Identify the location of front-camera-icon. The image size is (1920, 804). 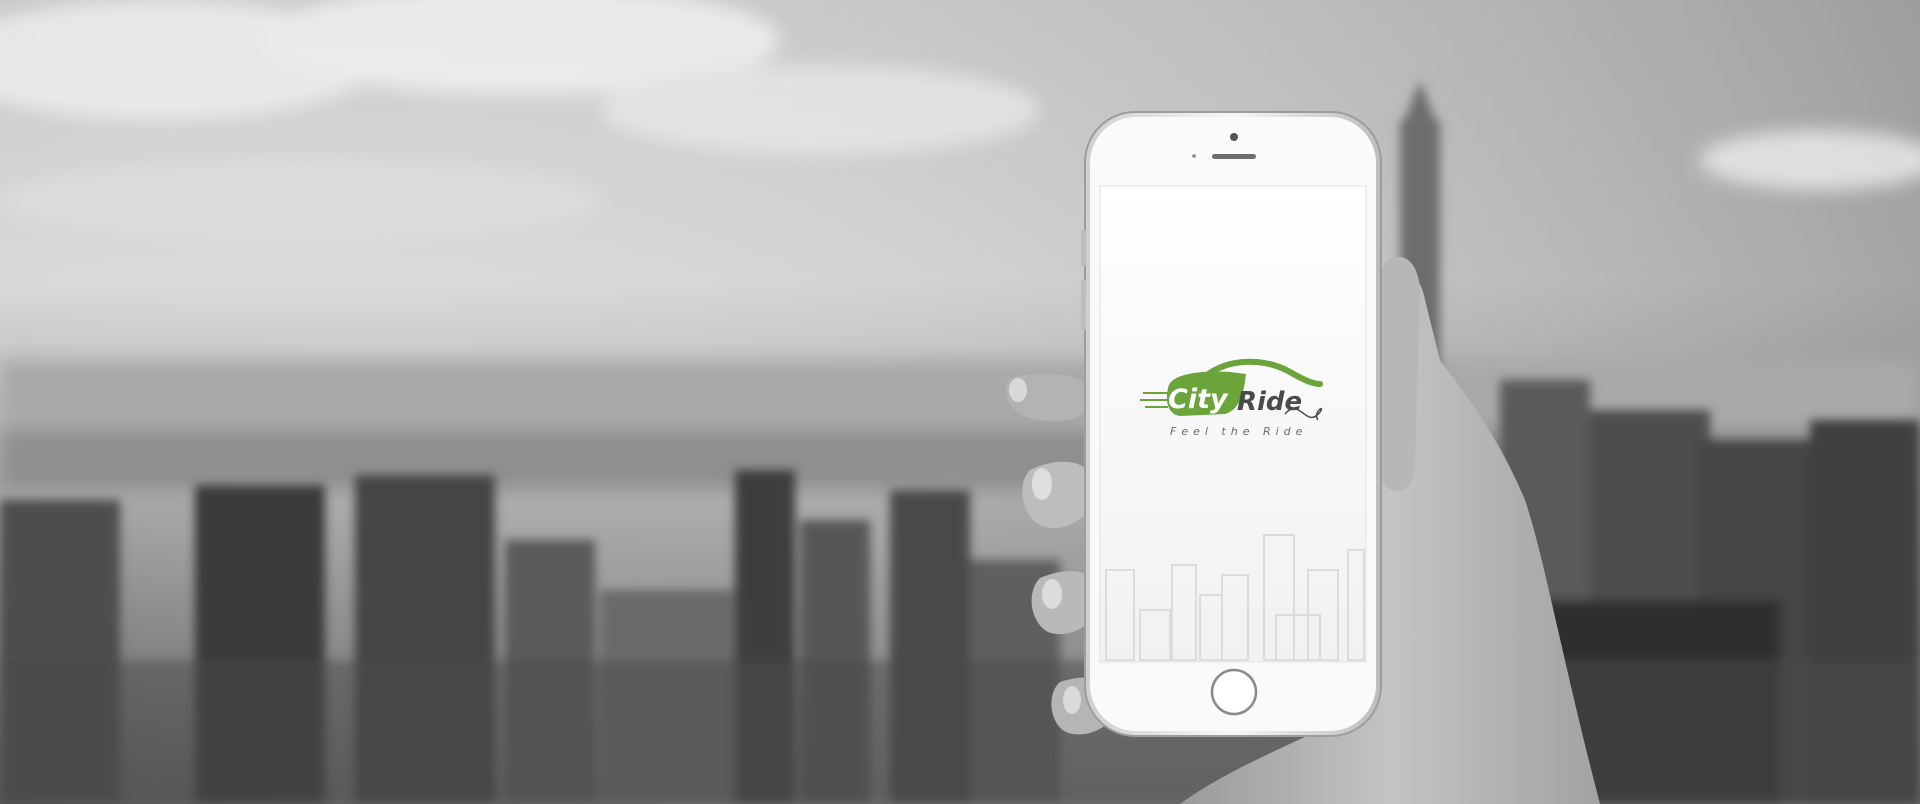
(1234, 137).